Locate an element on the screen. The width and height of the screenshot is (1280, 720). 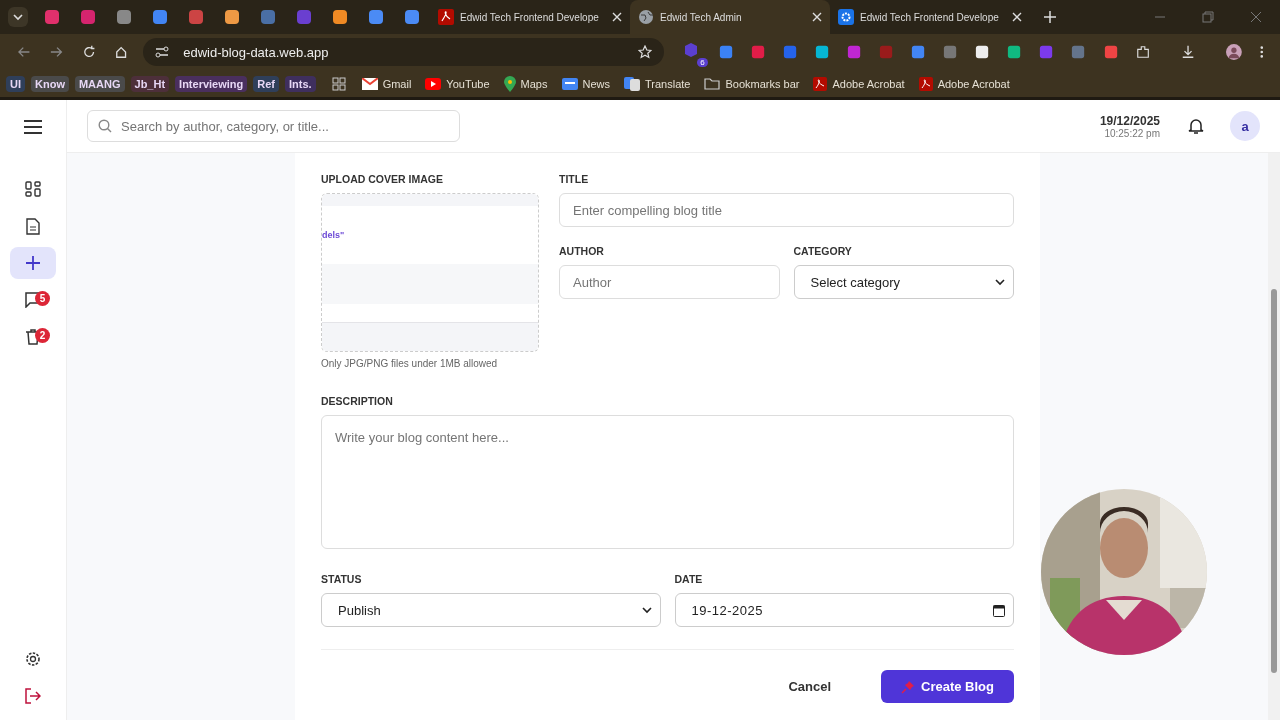
field-label: STATUS is located at coordinates (342, 579).